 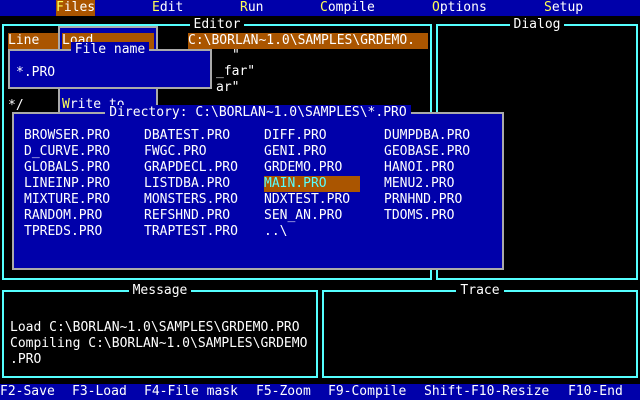 I want to click on trace-title-wrap: Trace, so click(x=480, y=291).